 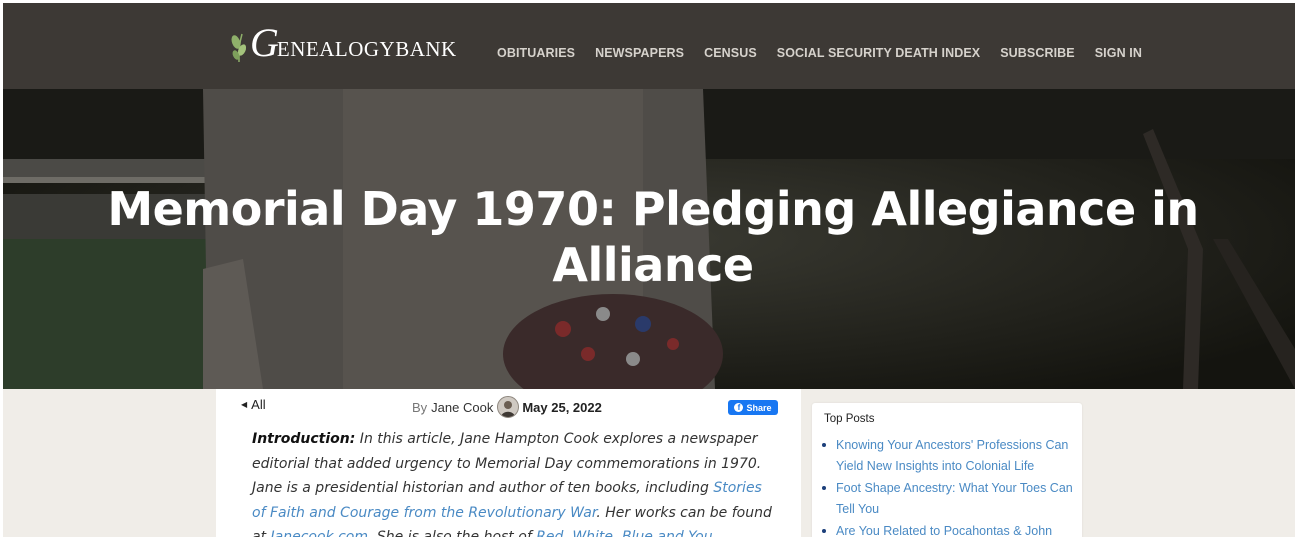 I want to click on genealogybank-logo: G ENEALOGYBANK, so click(x=343, y=46).